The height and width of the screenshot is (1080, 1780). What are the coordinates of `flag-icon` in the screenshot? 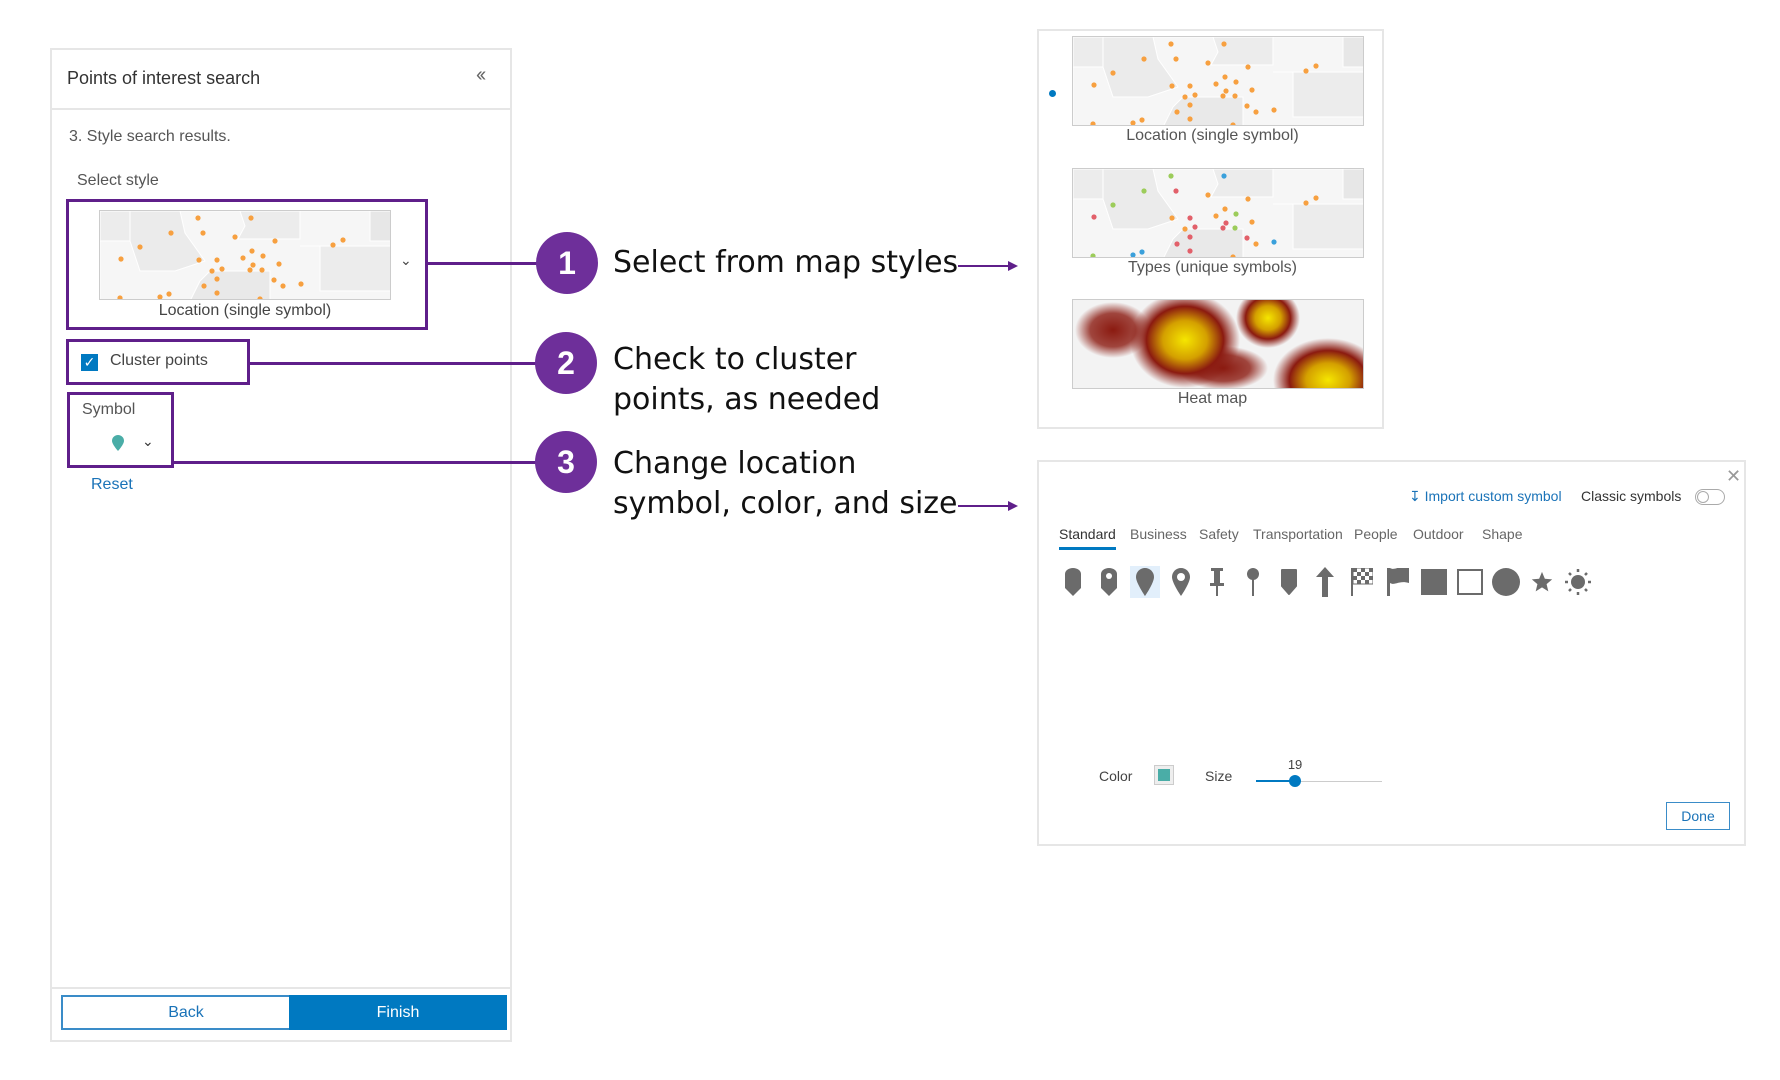 It's located at (1398, 582).